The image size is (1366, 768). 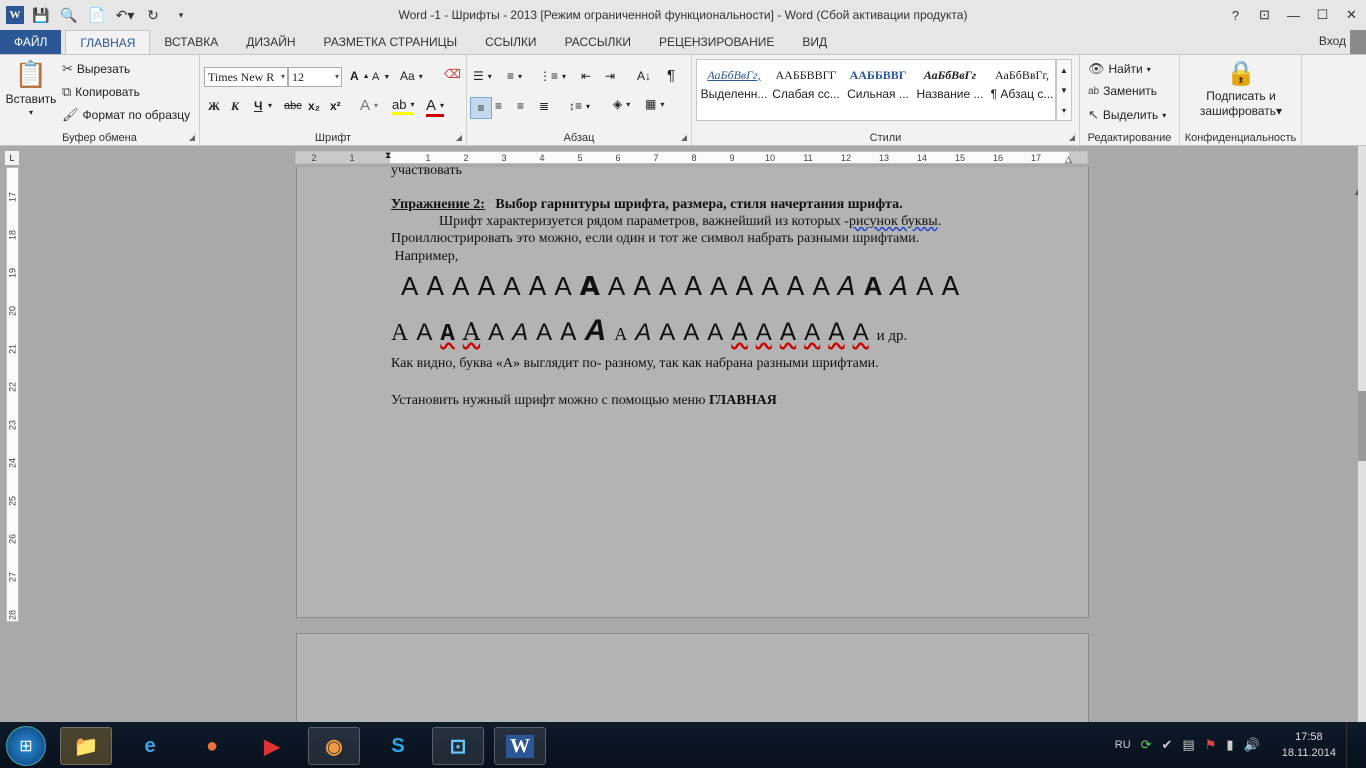 What do you see at coordinates (258, 106) in the screenshot?
I see `underline-button: Ч` at bounding box center [258, 106].